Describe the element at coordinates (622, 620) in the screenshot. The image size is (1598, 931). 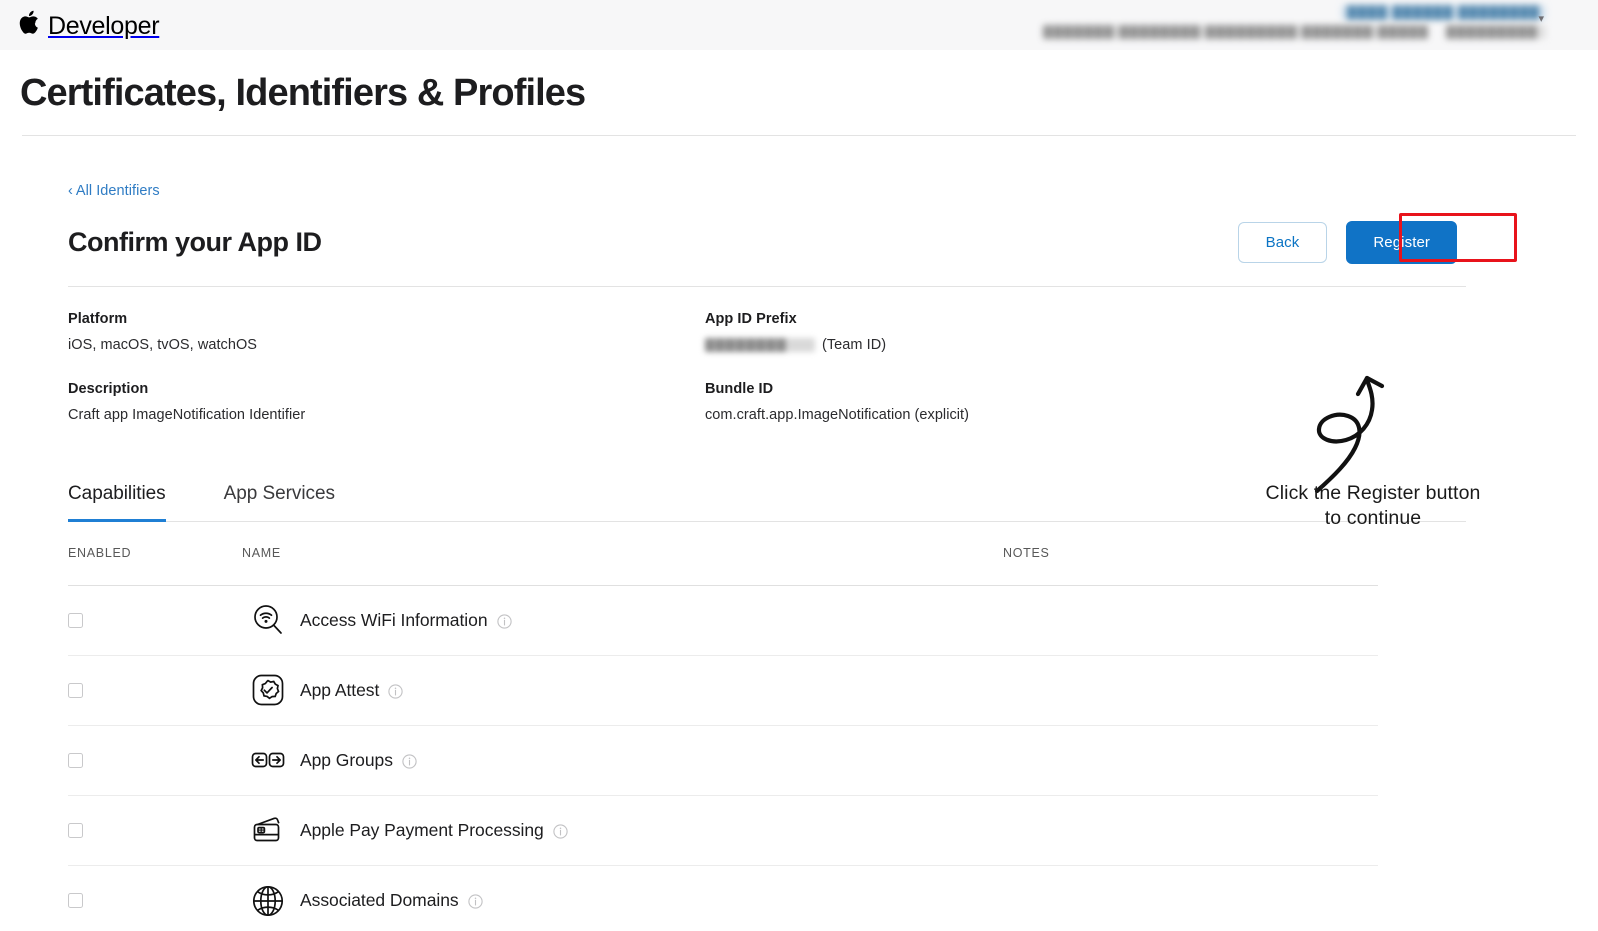
I see `name-cell: Access WiFi Information` at that location.